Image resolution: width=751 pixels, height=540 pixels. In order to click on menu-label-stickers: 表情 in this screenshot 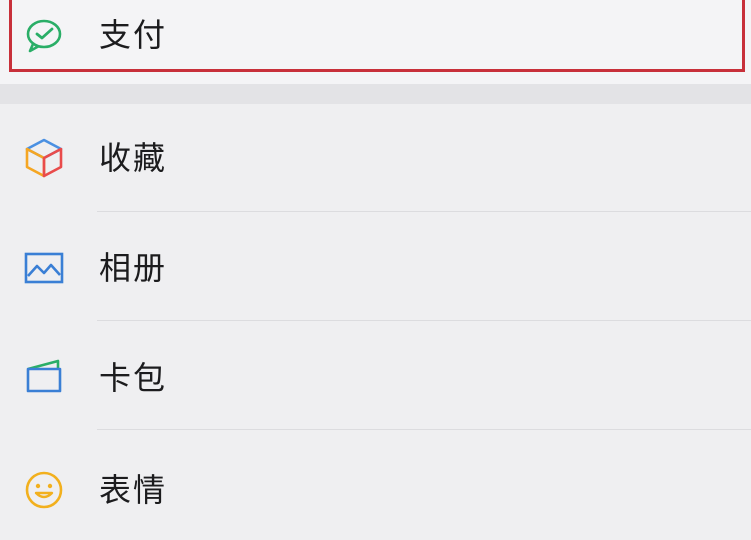, I will do `click(133, 490)`.